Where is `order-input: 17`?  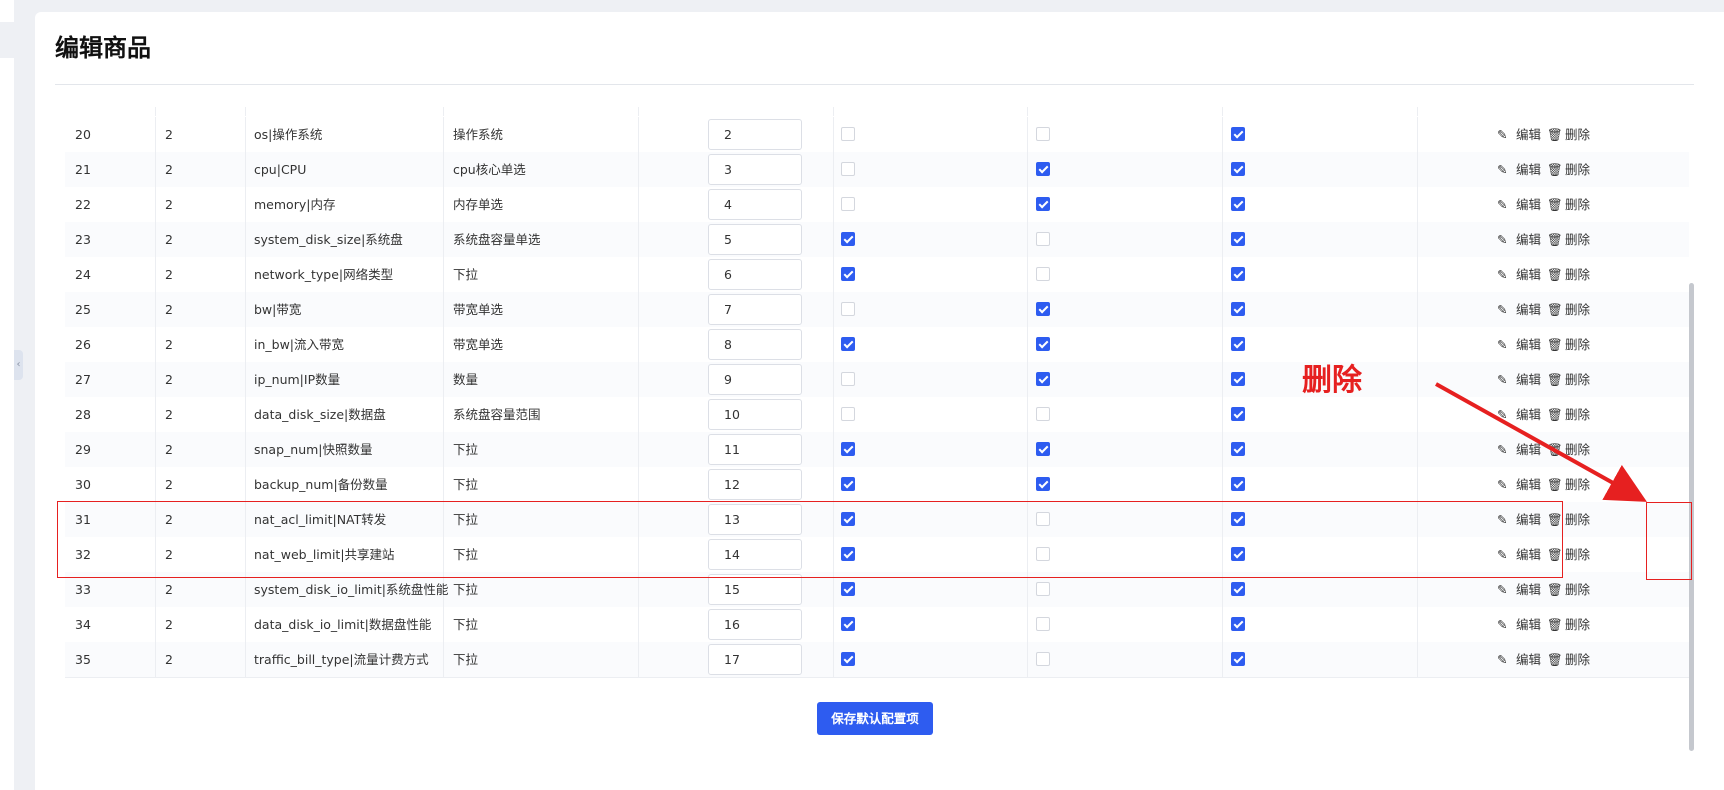
order-input: 17 is located at coordinates (755, 659).